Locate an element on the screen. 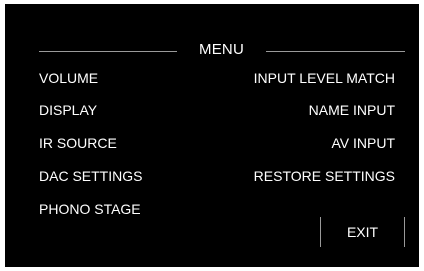  header-rule-left is located at coordinates (108, 51).